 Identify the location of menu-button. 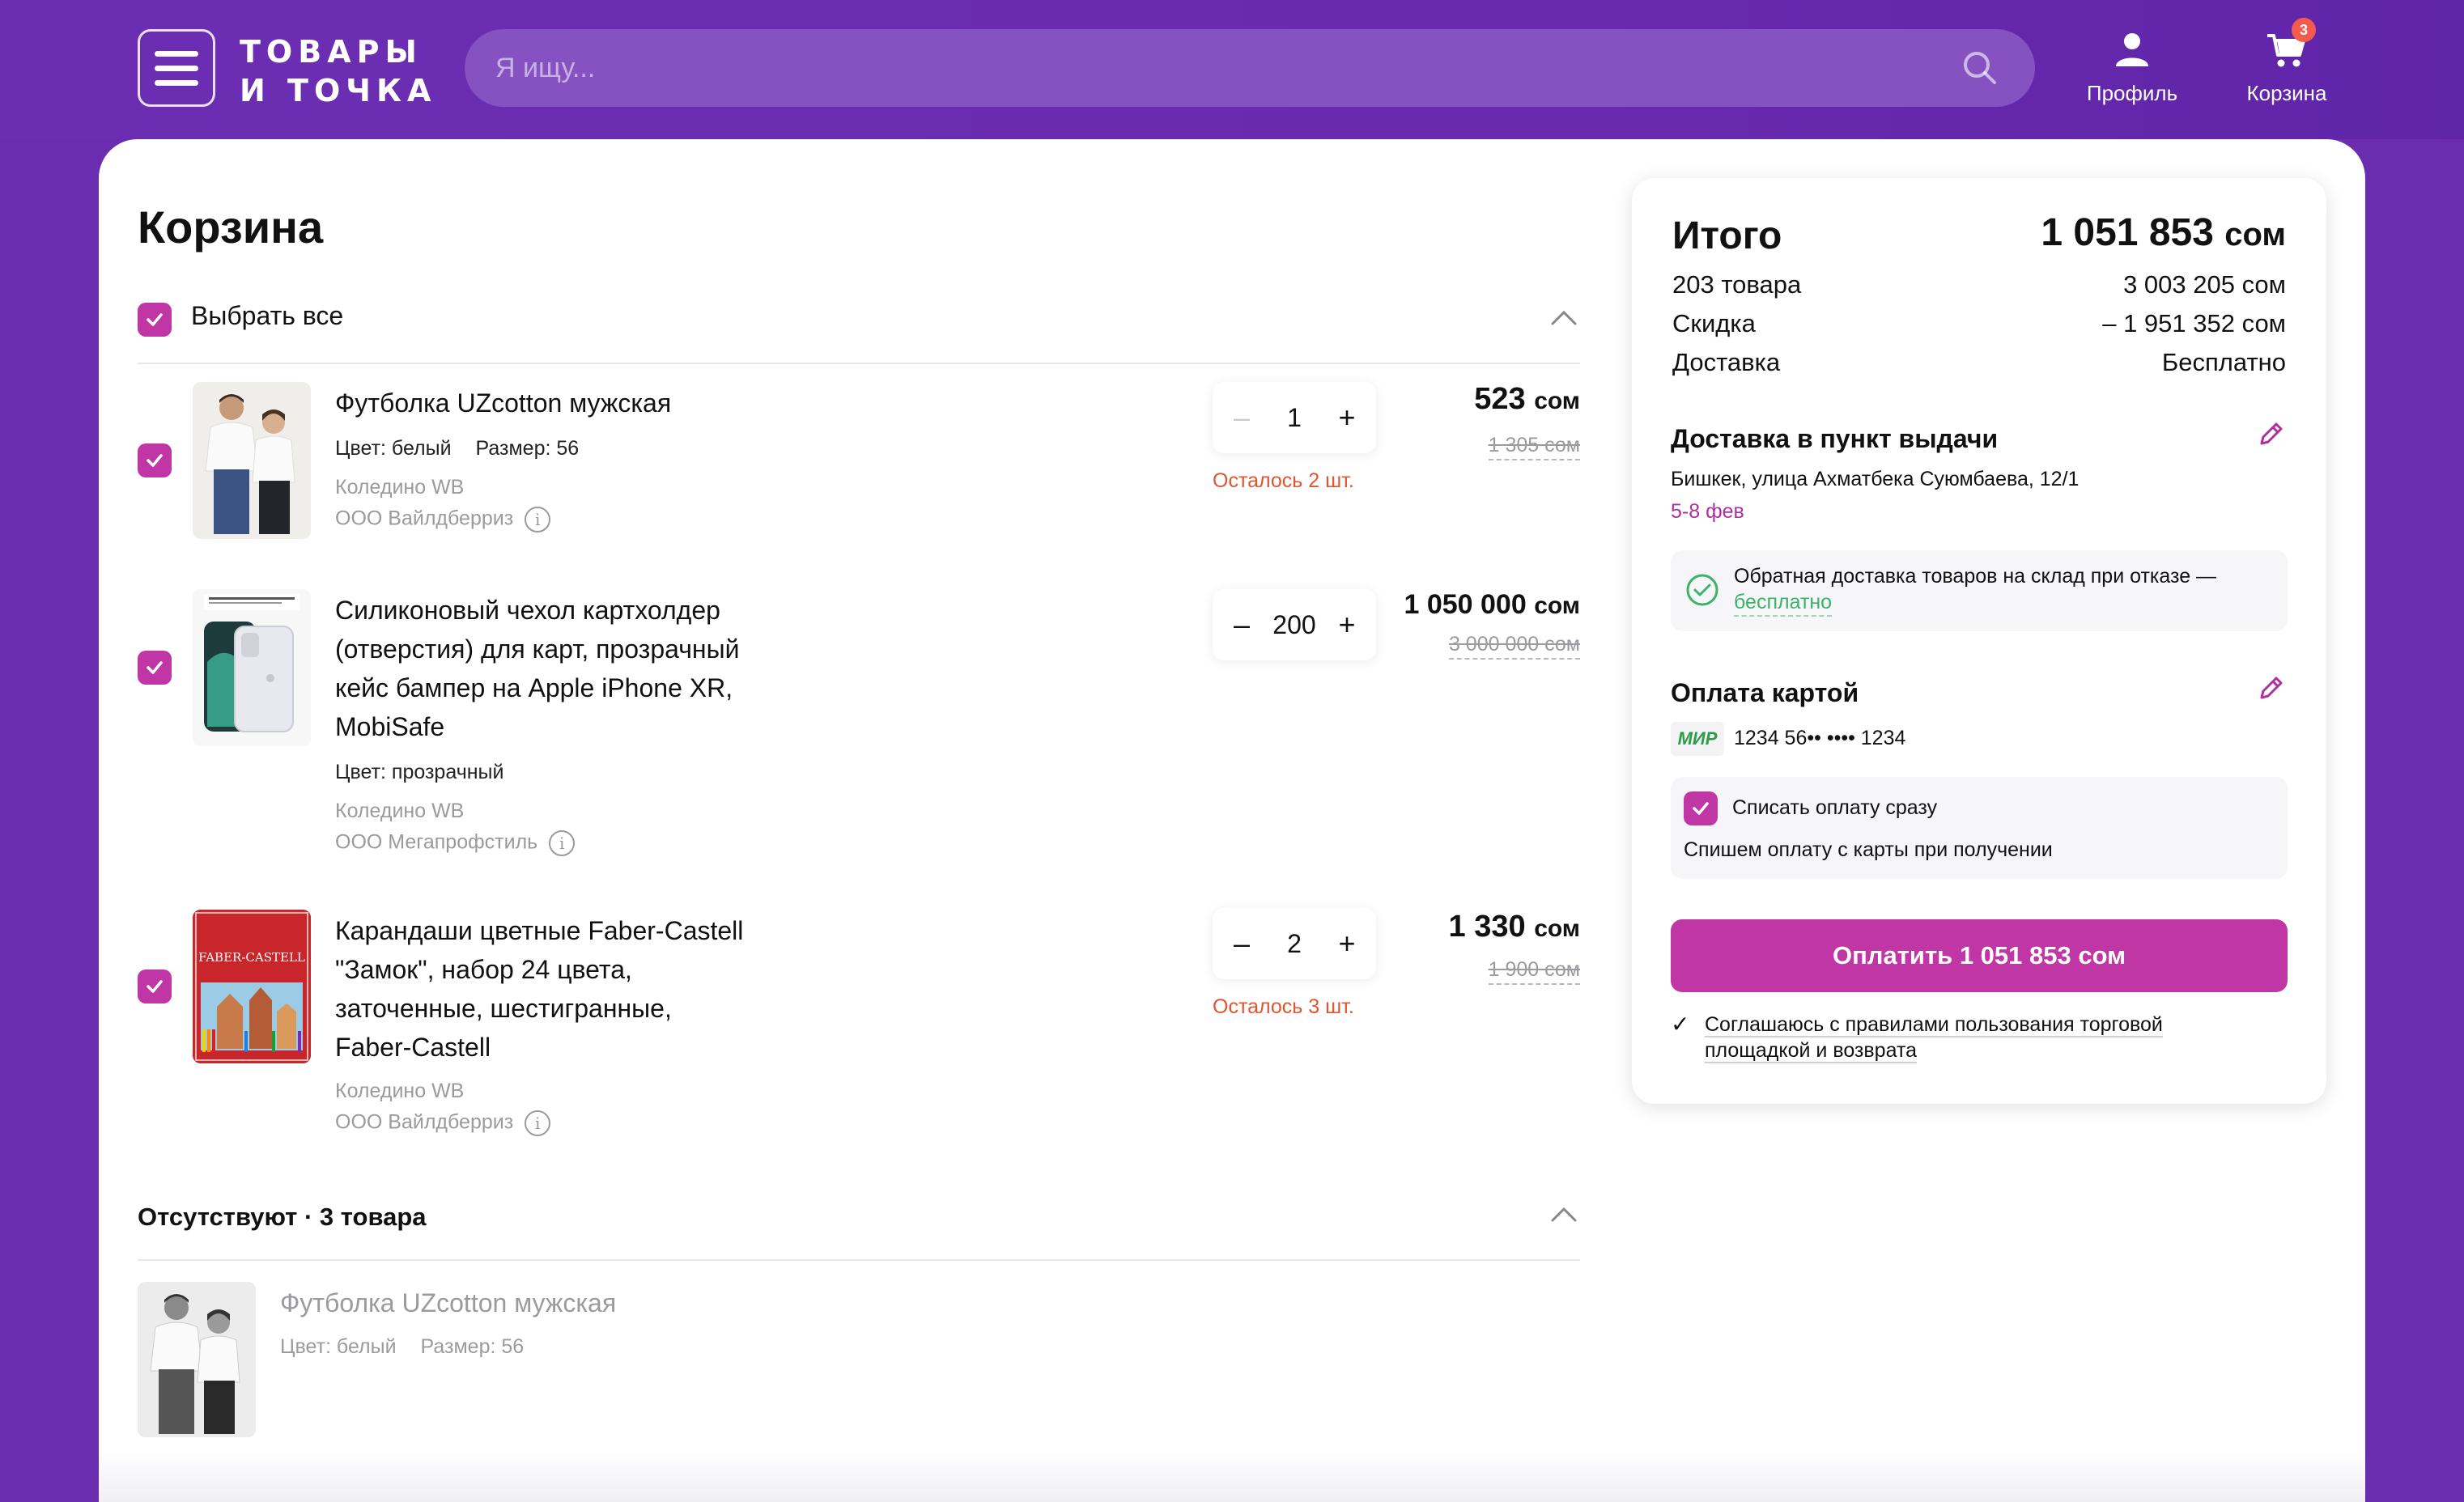
(177, 68).